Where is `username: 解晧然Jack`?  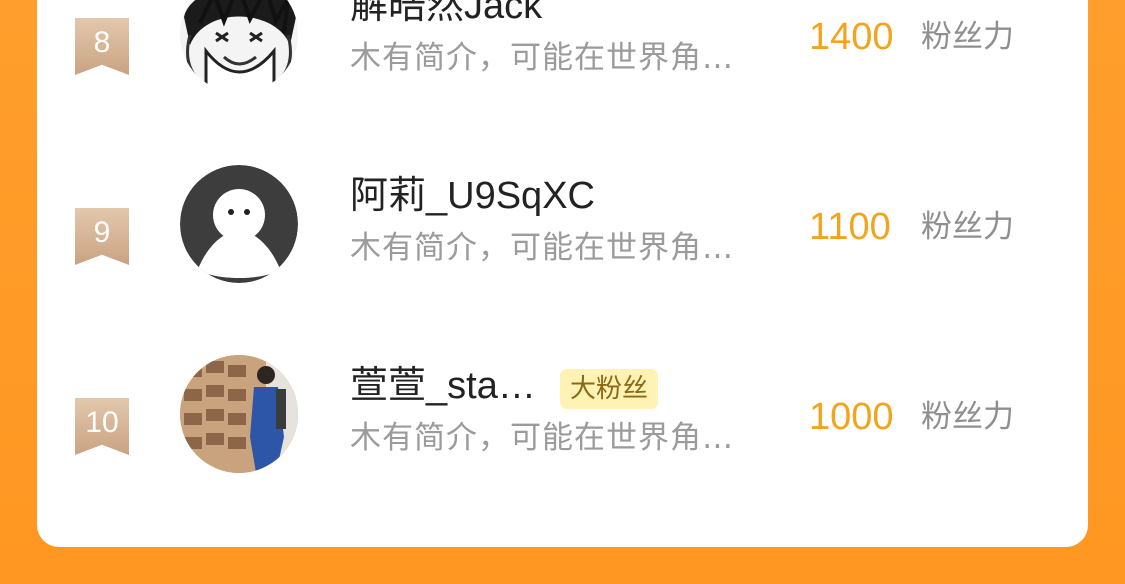
username: 解晧然Jack is located at coordinates (446, 14).